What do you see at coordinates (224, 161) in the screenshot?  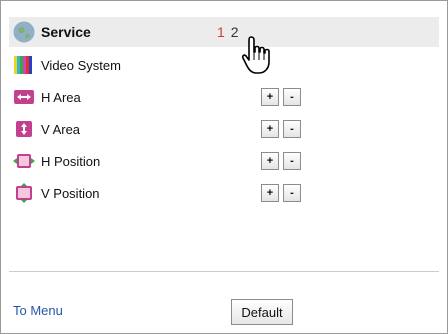 I see `h-position-row: H Position + -` at bounding box center [224, 161].